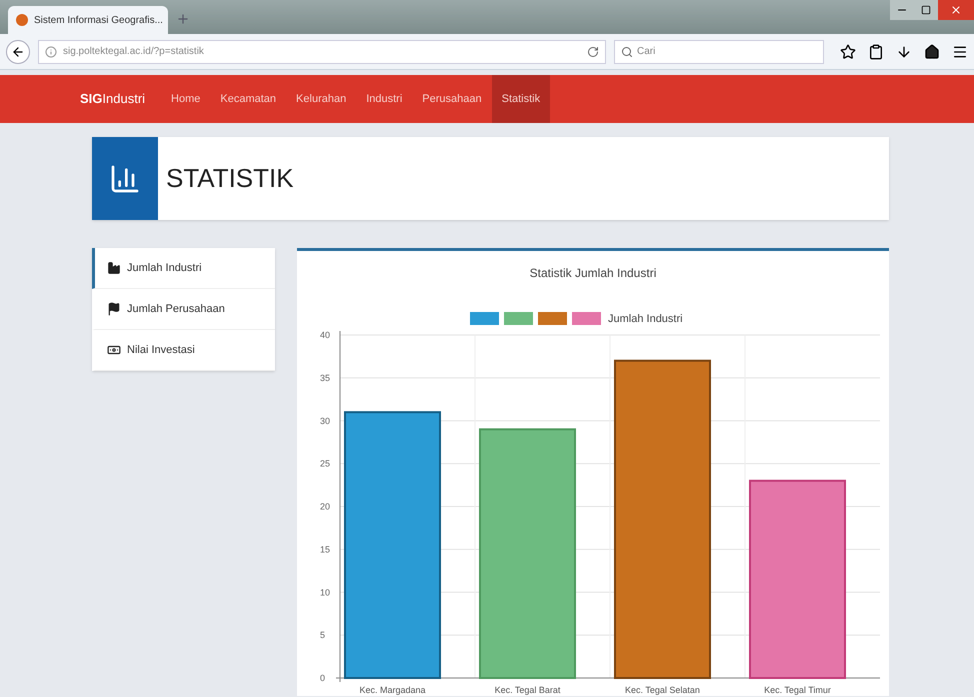  I want to click on nav-link: Home, so click(185, 99).